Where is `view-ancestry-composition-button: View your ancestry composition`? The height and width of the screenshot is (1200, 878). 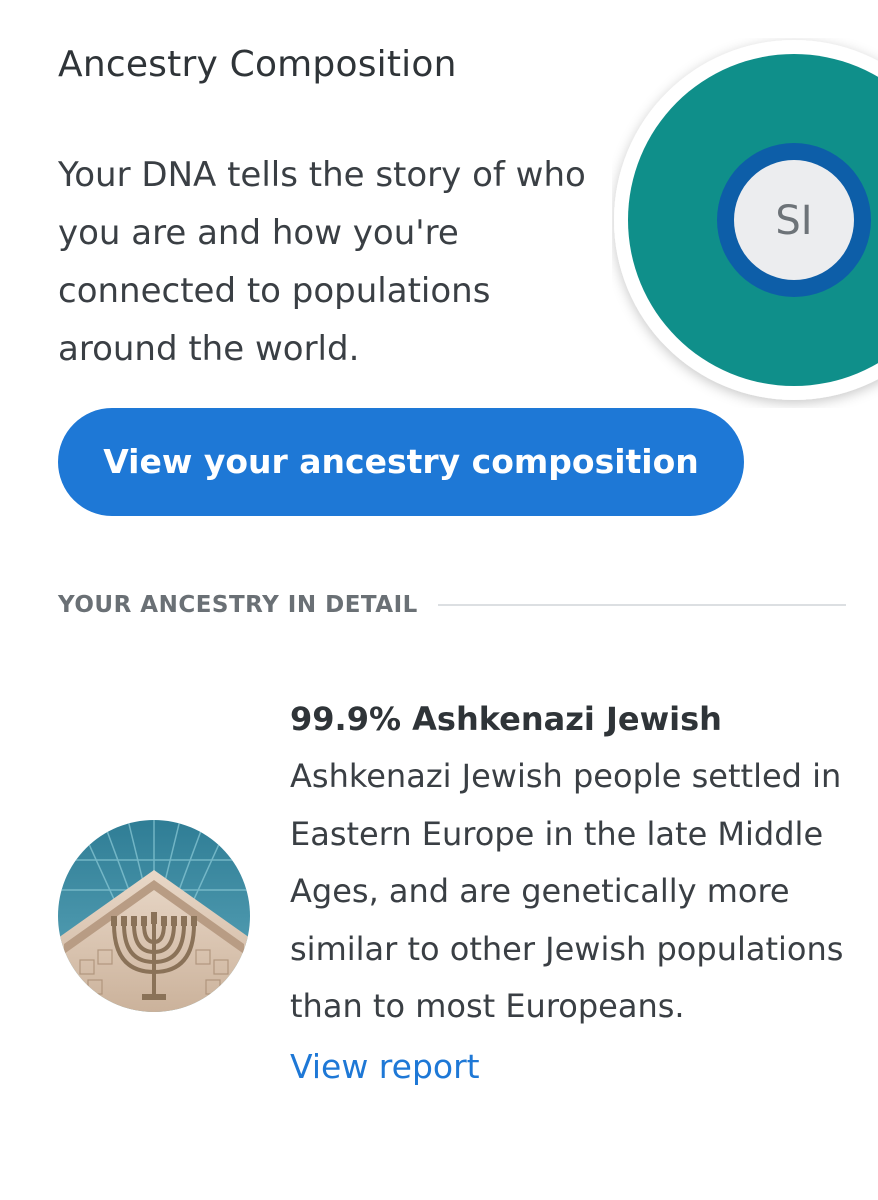
view-ancestry-composition-button: View your ancestry composition is located at coordinates (401, 462).